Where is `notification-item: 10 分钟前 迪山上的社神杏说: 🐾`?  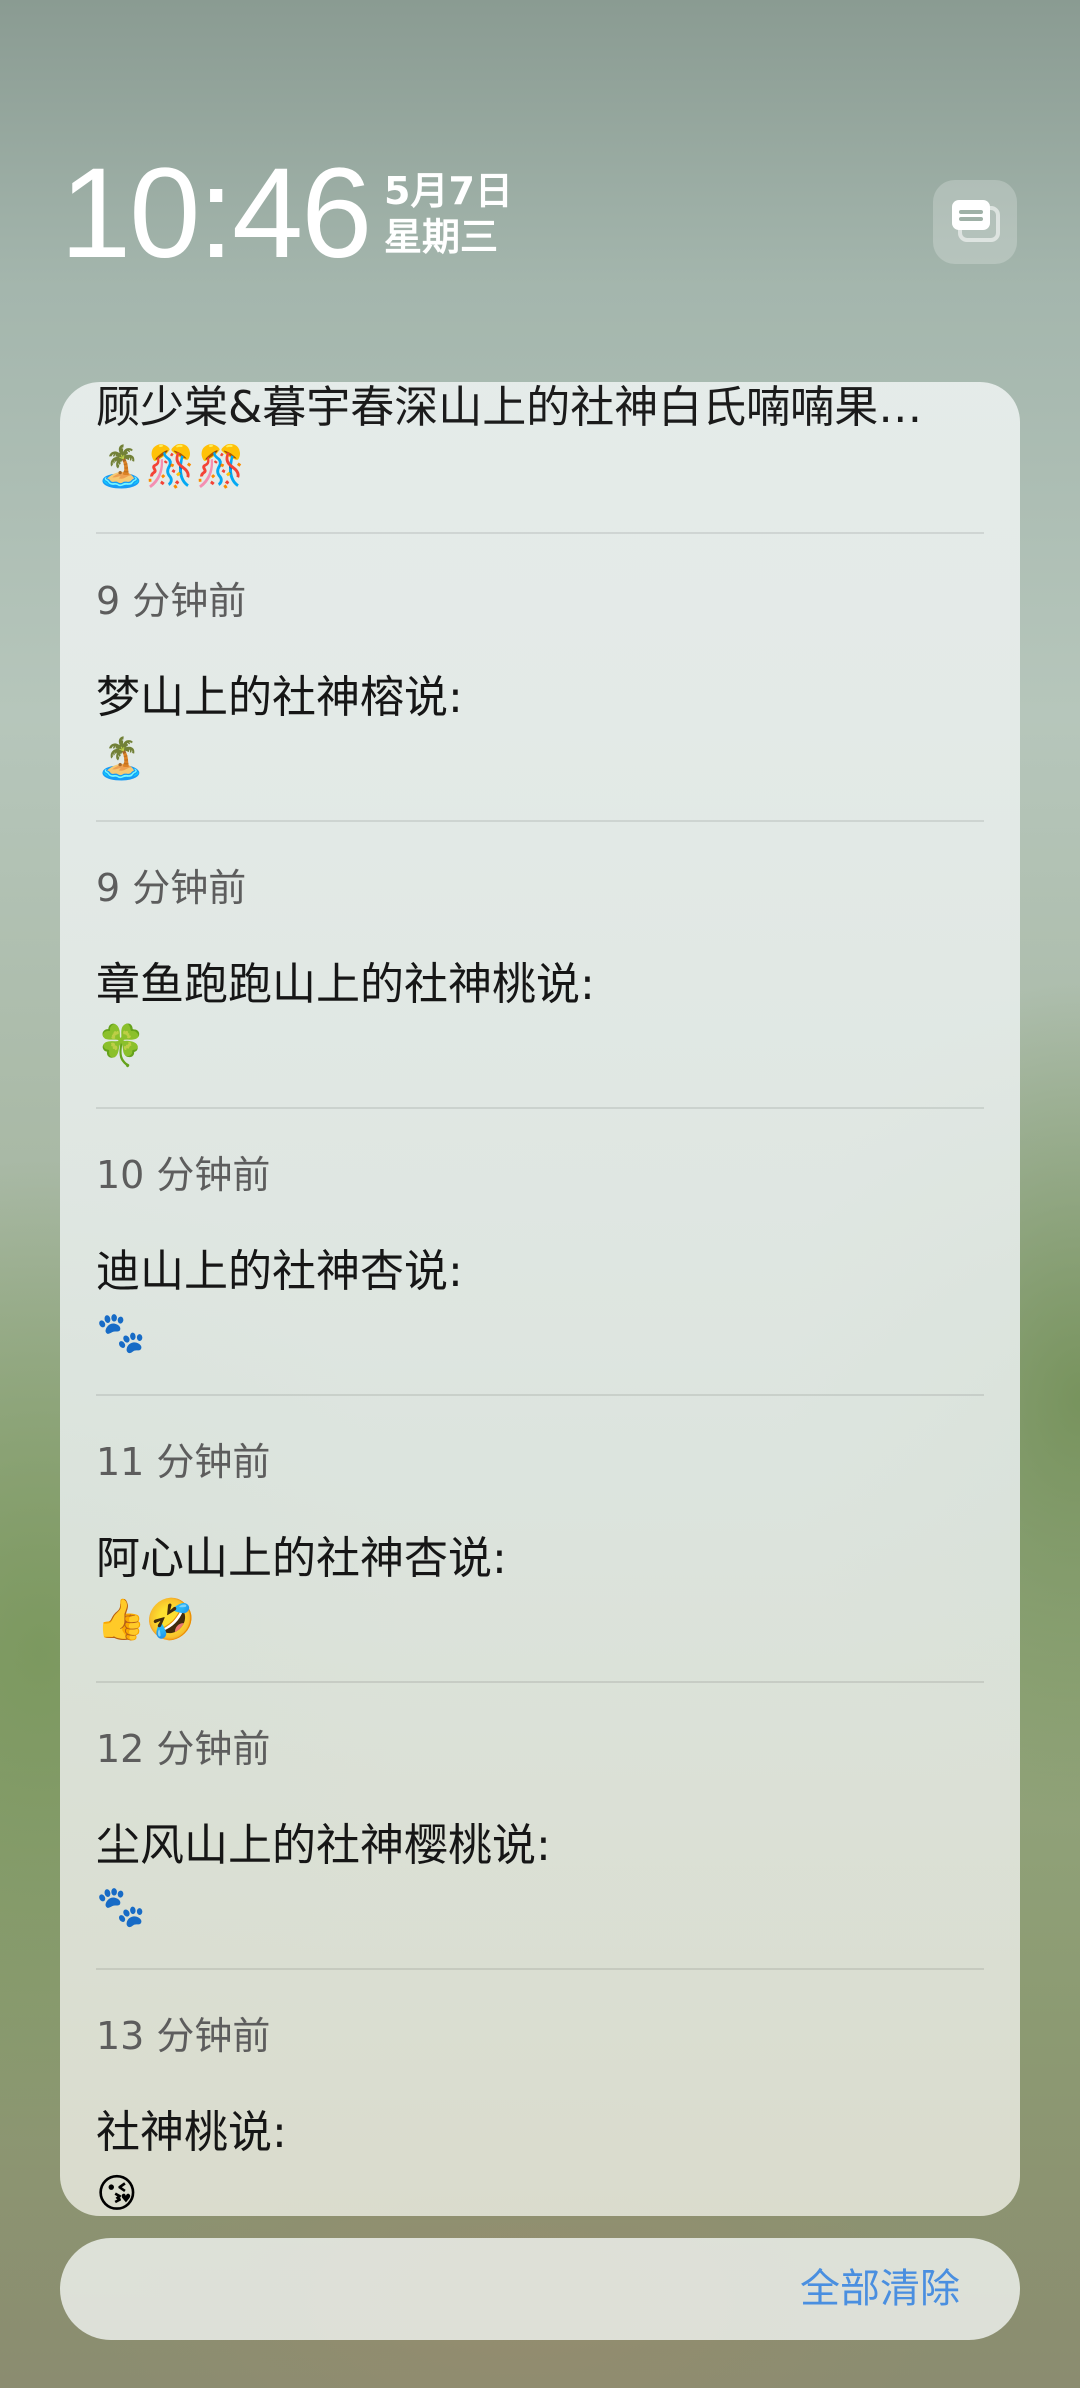 notification-item: 10 分钟前 迪山上的社神杏说: 🐾 is located at coordinates (540, 1251).